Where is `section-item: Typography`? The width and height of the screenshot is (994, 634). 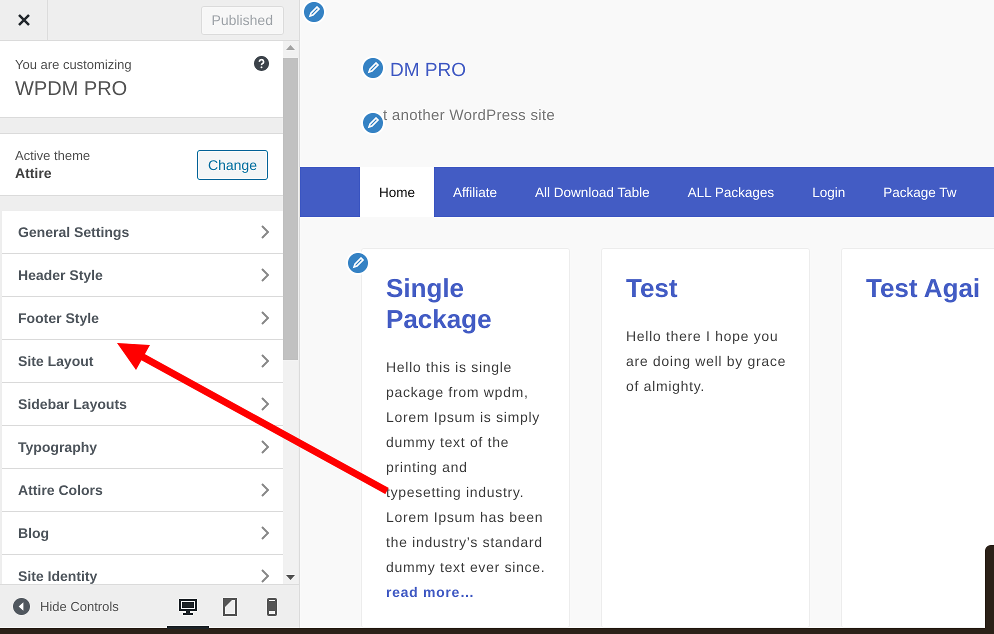
section-item: Typography is located at coordinates (142, 447).